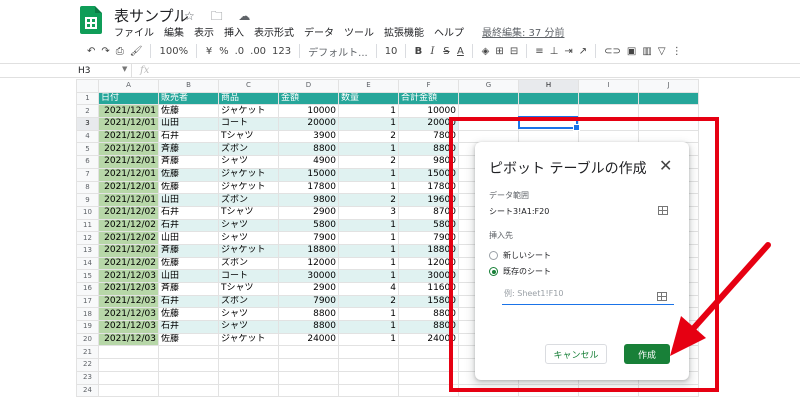  Describe the element at coordinates (87, 365) in the screenshot. I see `row-header: 22` at that location.